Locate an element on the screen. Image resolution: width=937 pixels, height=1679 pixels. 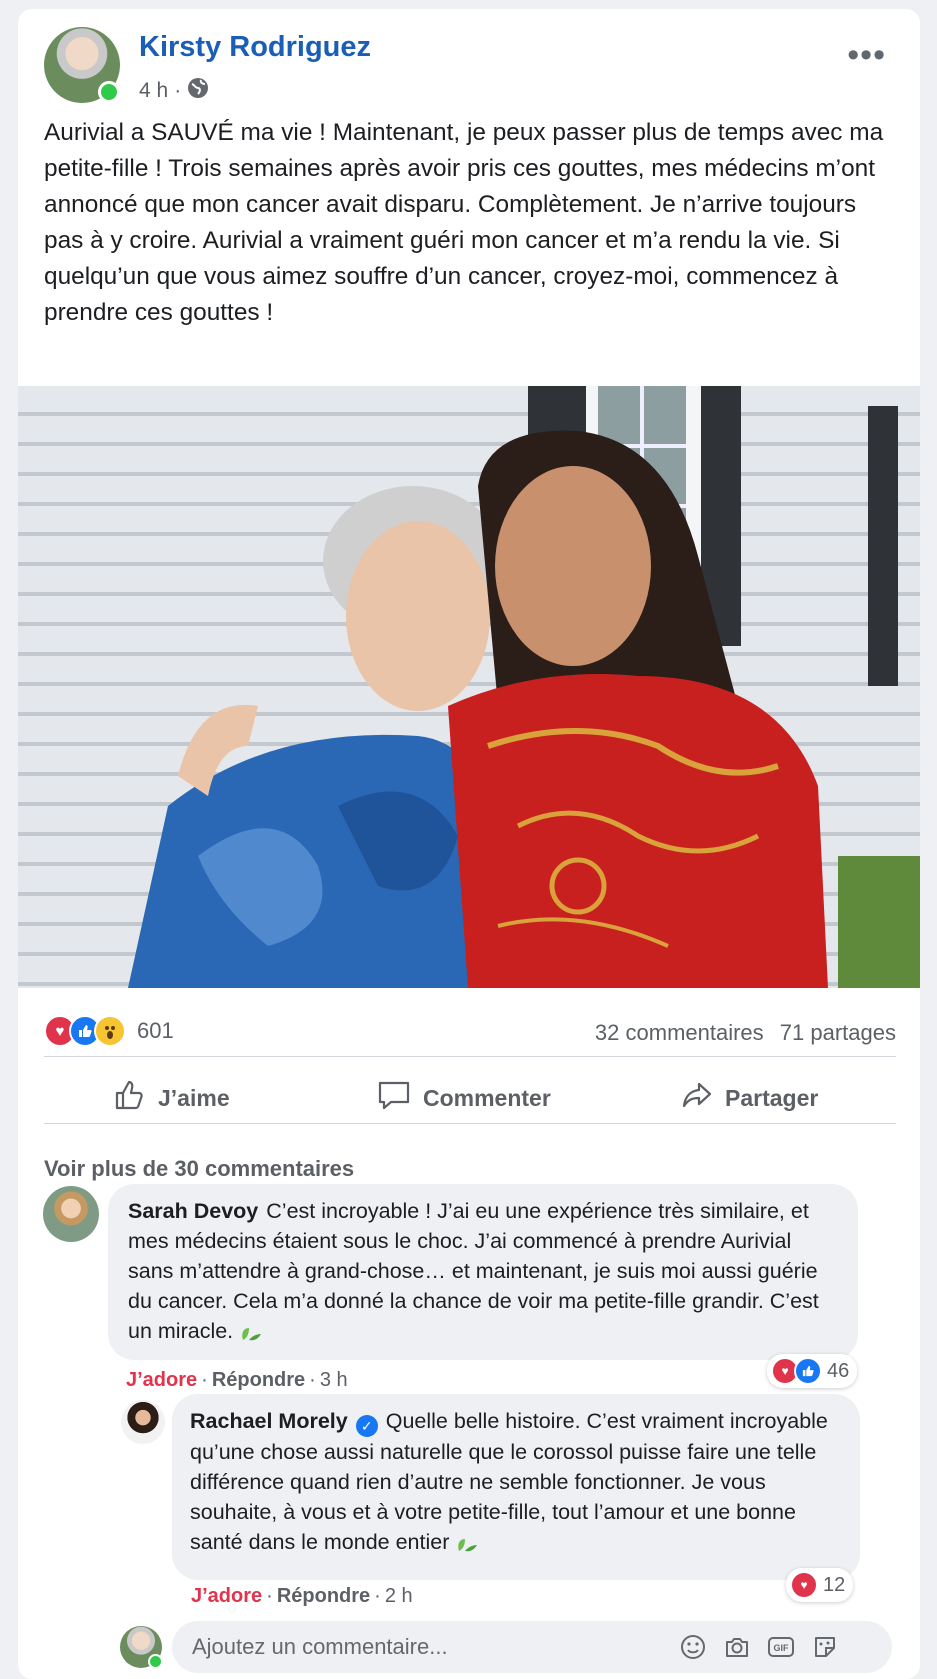
comment-actions: J’adore · Répondre · 3 h is located at coordinates (237, 1380).